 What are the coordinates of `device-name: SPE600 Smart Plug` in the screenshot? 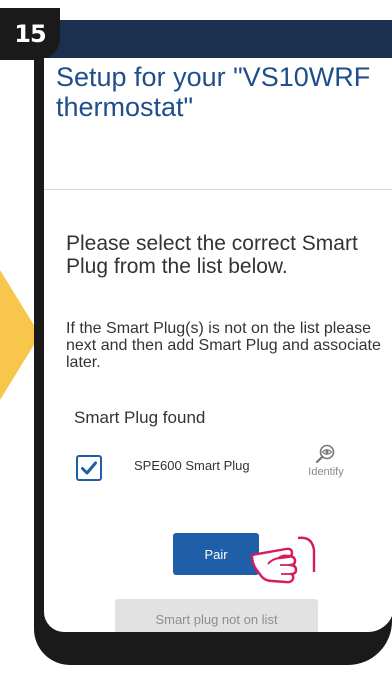 It's located at (192, 465).